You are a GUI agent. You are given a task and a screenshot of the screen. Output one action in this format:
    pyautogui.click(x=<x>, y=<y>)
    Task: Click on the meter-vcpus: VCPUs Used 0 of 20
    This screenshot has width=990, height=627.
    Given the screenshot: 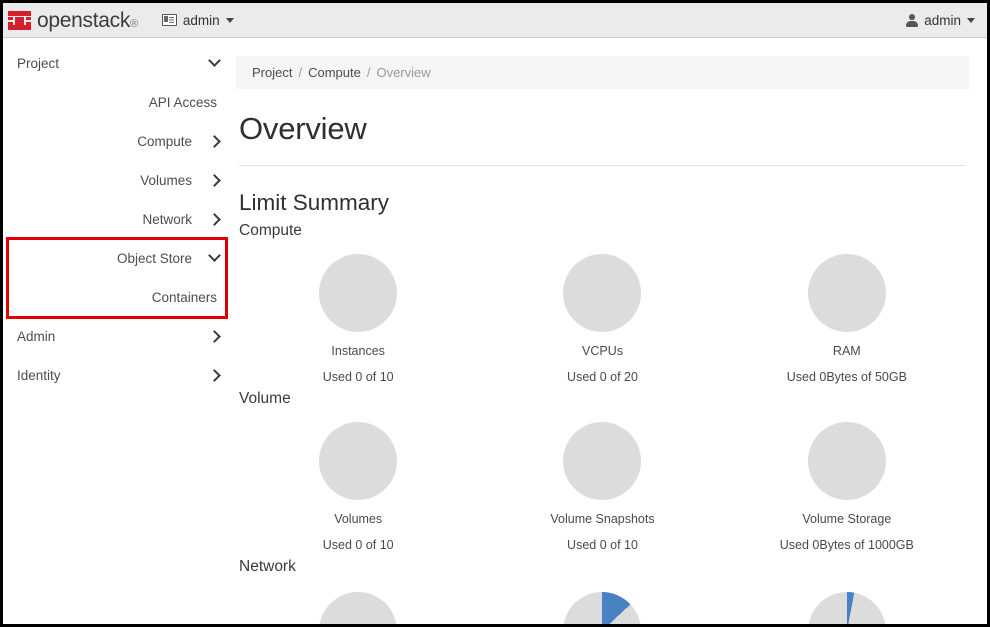 What is the action you would take?
    pyautogui.click(x=602, y=314)
    